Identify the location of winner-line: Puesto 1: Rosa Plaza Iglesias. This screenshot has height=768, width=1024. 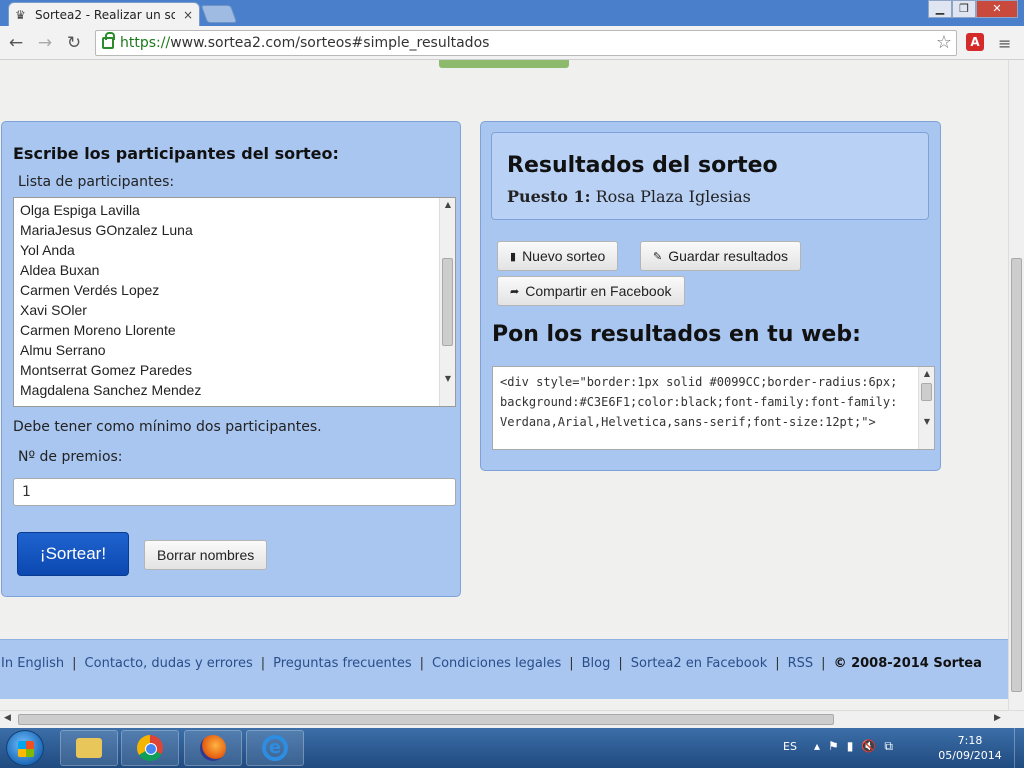
(629, 196).